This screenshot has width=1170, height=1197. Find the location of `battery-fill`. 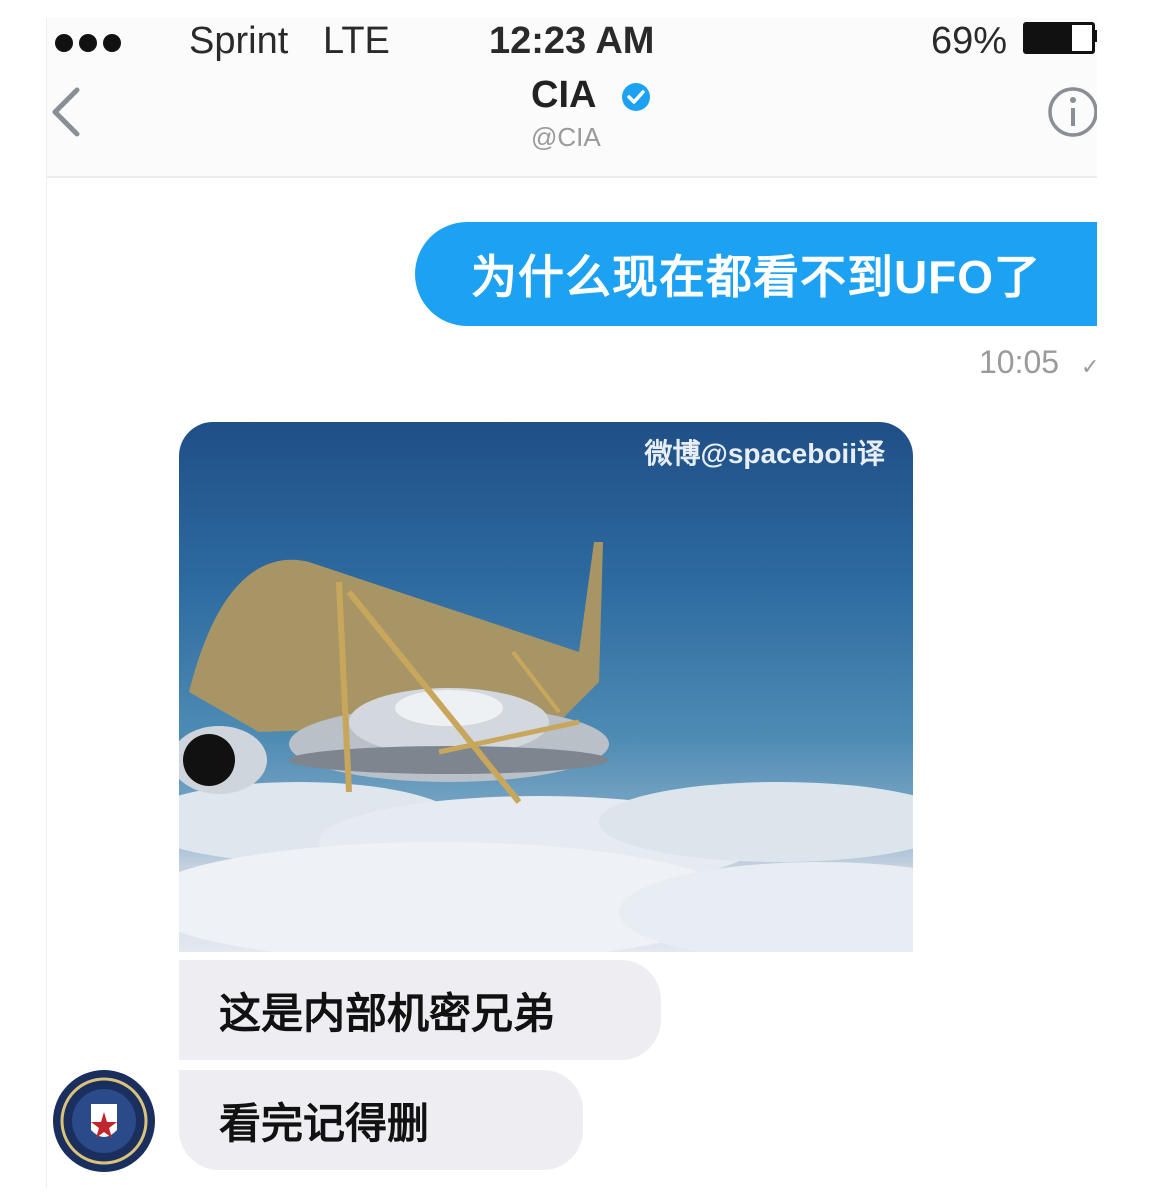

battery-fill is located at coordinates (1049, 38).